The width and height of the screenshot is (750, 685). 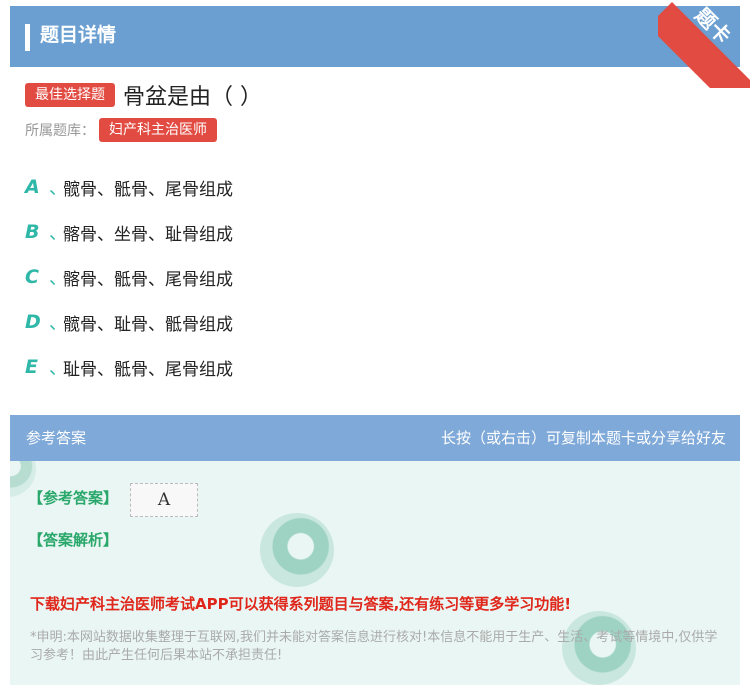 What do you see at coordinates (70, 95) in the screenshot?
I see `question-type-badge: 最佳选择题` at bounding box center [70, 95].